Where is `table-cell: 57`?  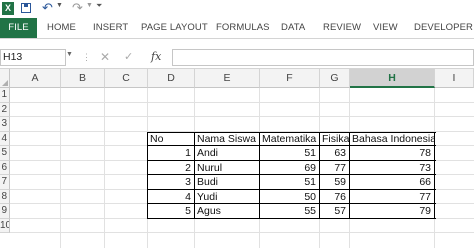 table-cell: 57 is located at coordinates (334, 211).